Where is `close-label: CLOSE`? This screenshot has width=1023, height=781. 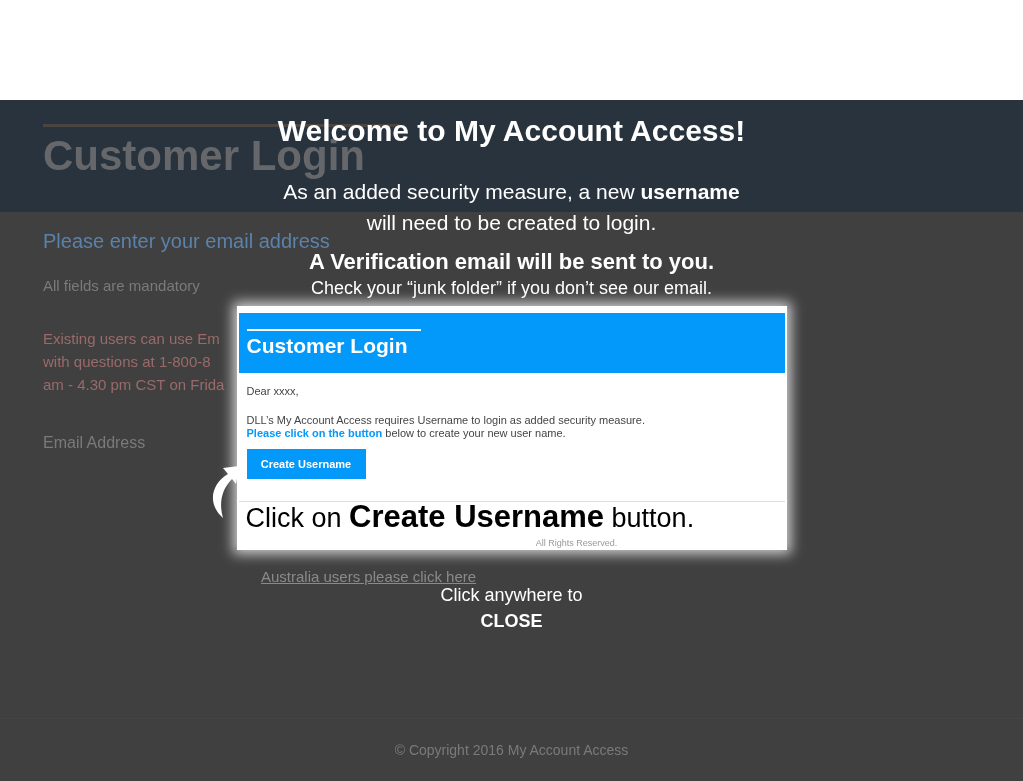
close-label: CLOSE is located at coordinates (511, 621).